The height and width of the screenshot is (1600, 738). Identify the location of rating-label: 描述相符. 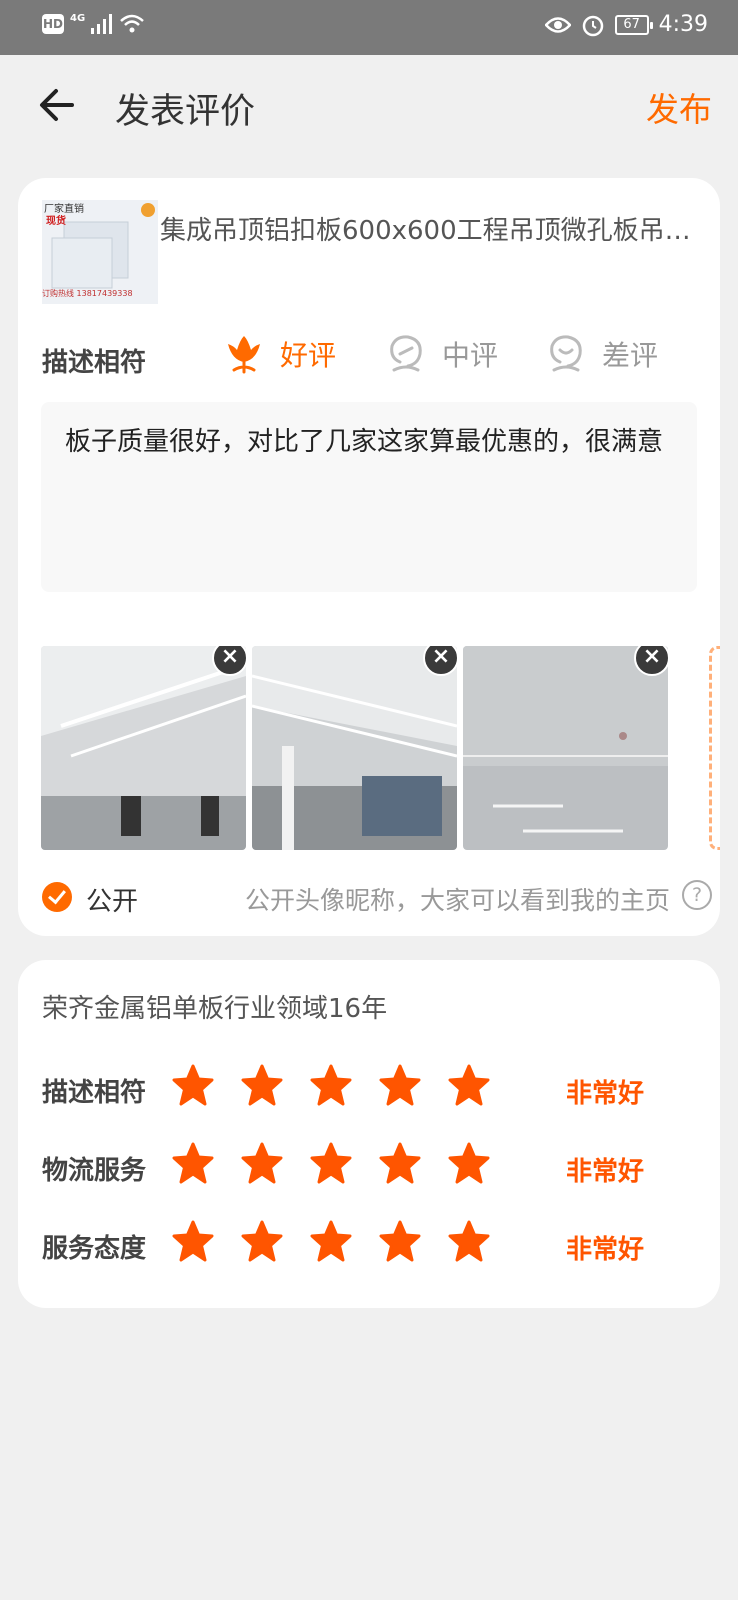
(94, 363).